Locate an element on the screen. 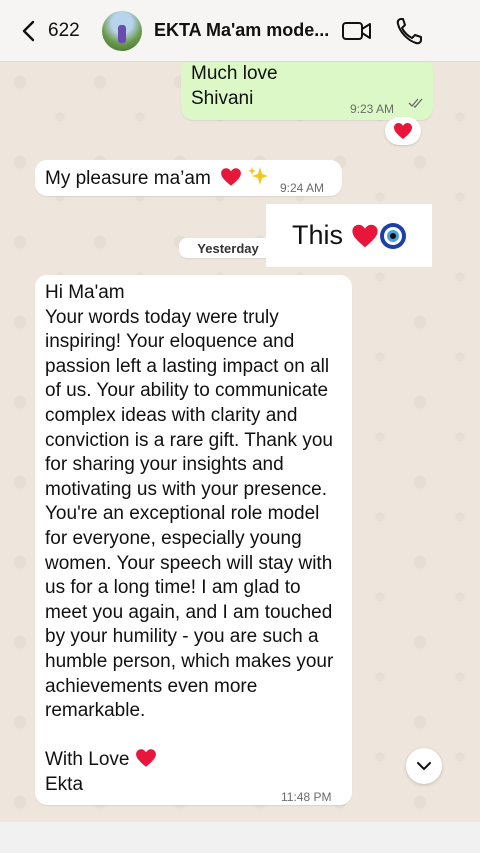 The height and width of the screenshot is (853, 480). message-line: With Love is located at coordinates (189, 760).